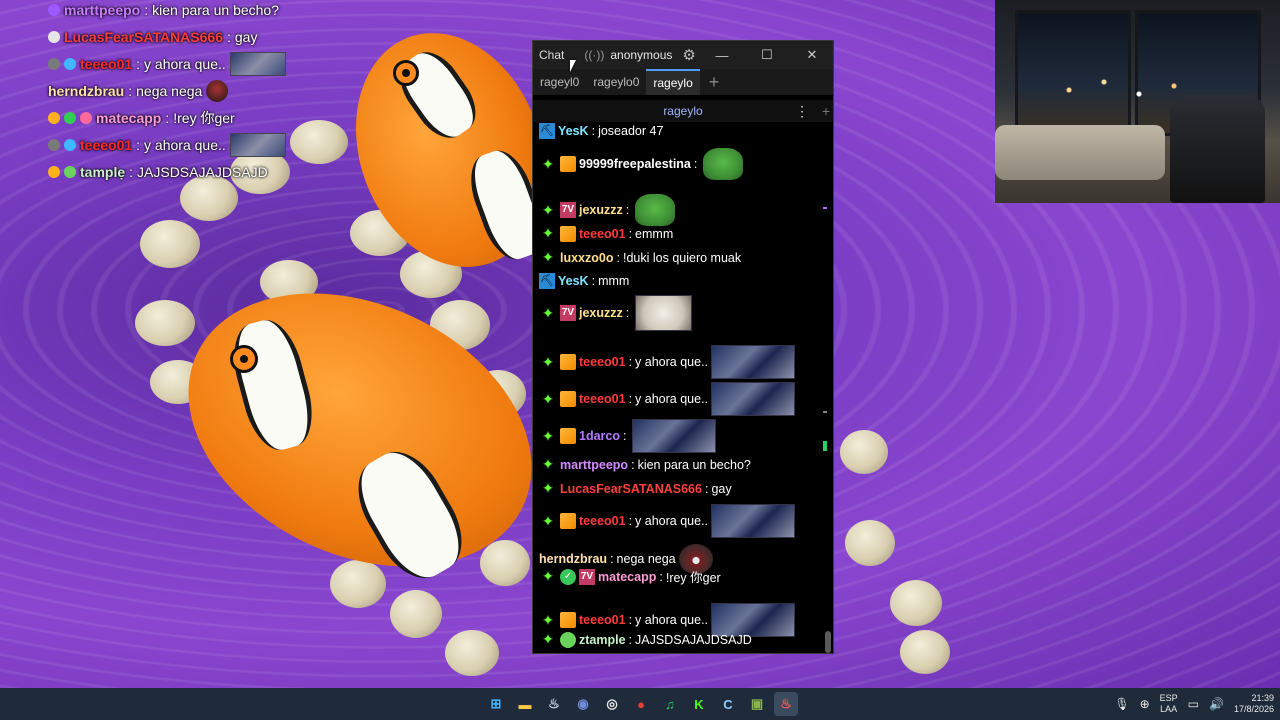 The height and width of the screenshot is (720, 1280). Describe the element at coordinates (525, 704) in the screenshot. I see `file-explorer-icon: ▬` at that location.